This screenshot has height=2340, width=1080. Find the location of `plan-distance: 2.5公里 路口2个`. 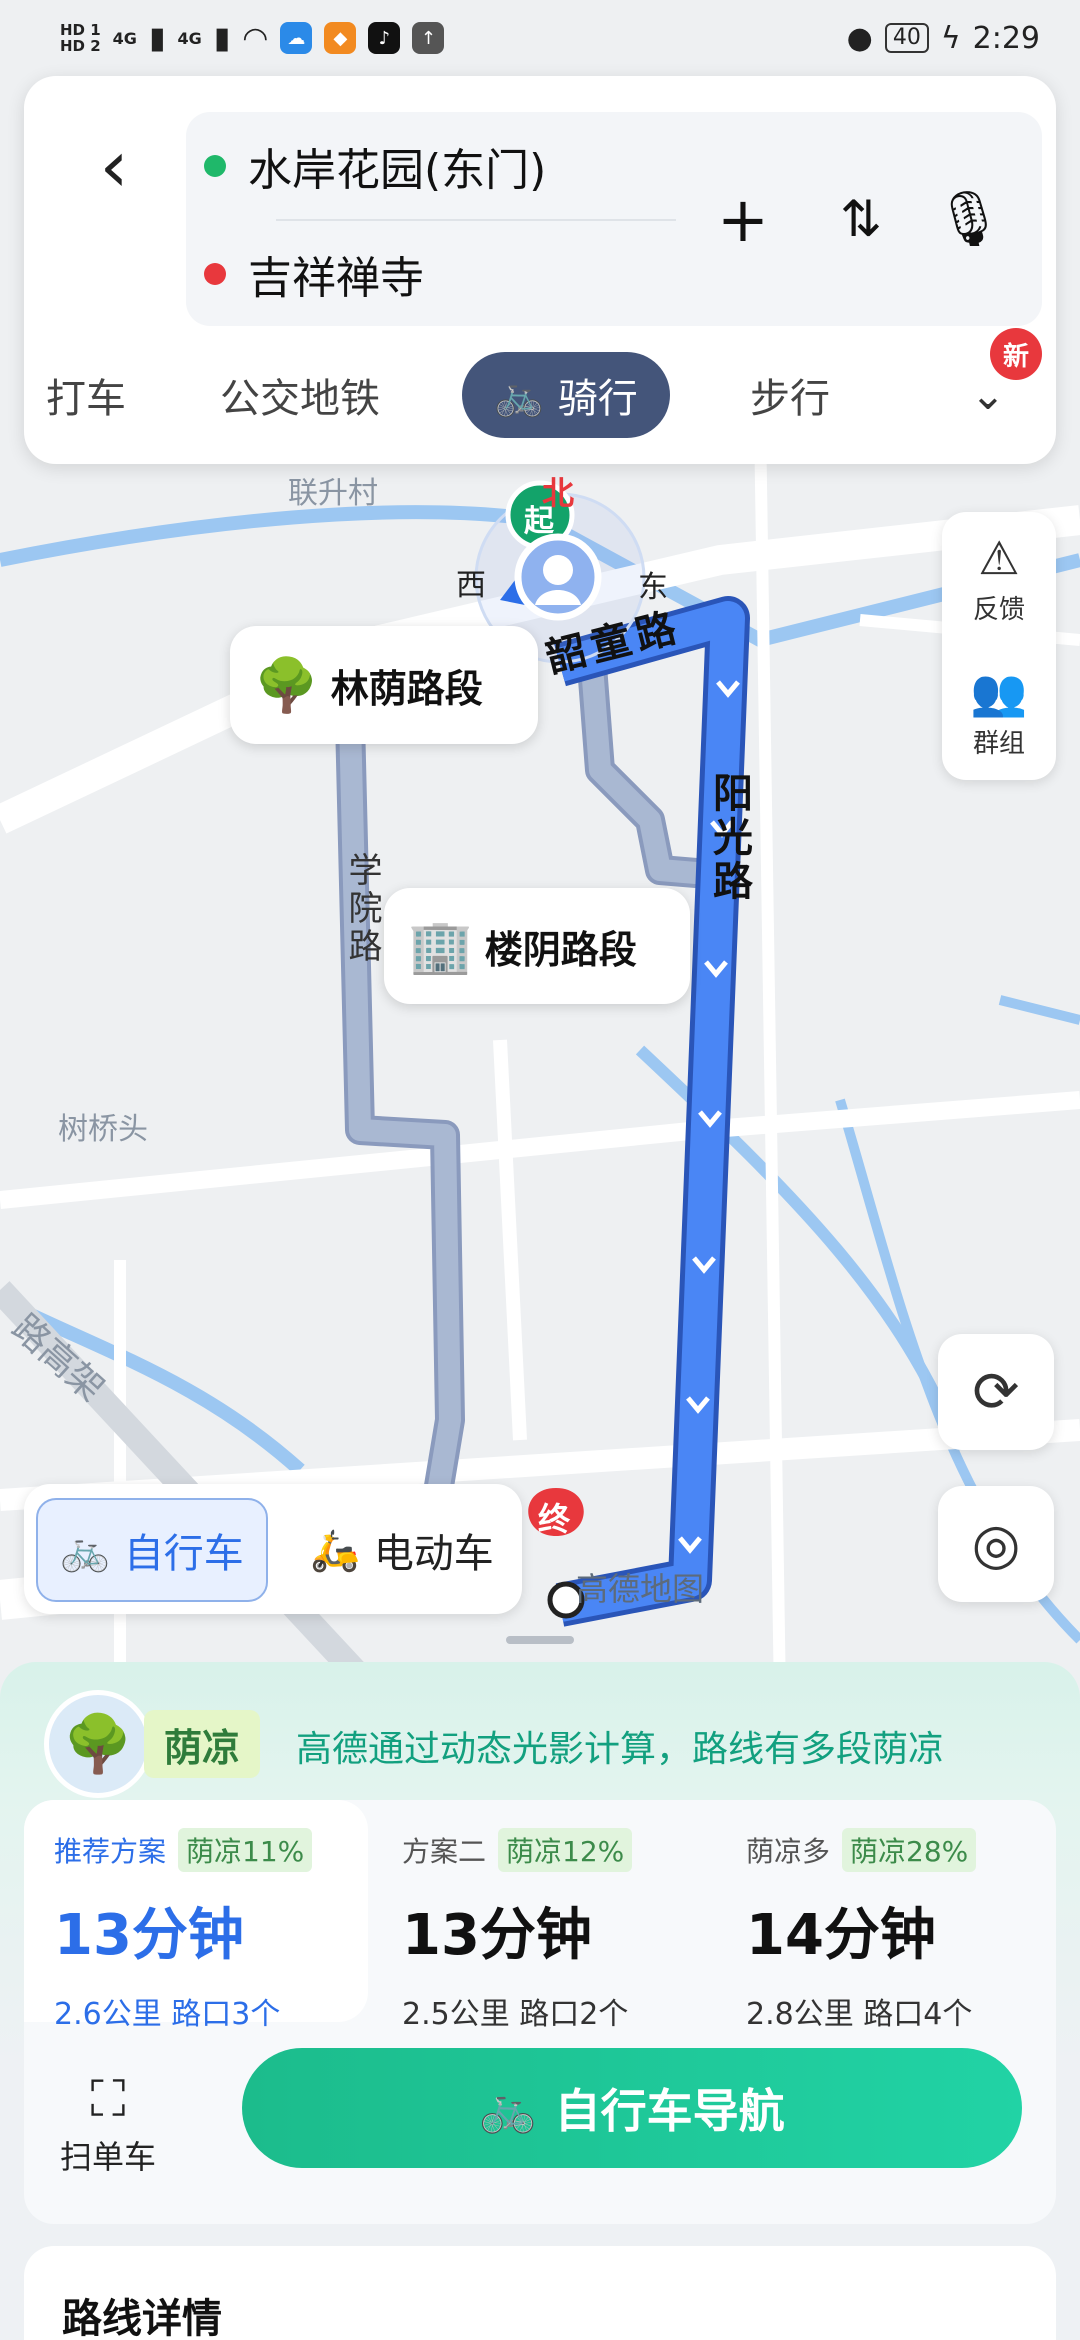

plan-distance: 2.5公里 路口2个 is located at coordinates (515, 2014).